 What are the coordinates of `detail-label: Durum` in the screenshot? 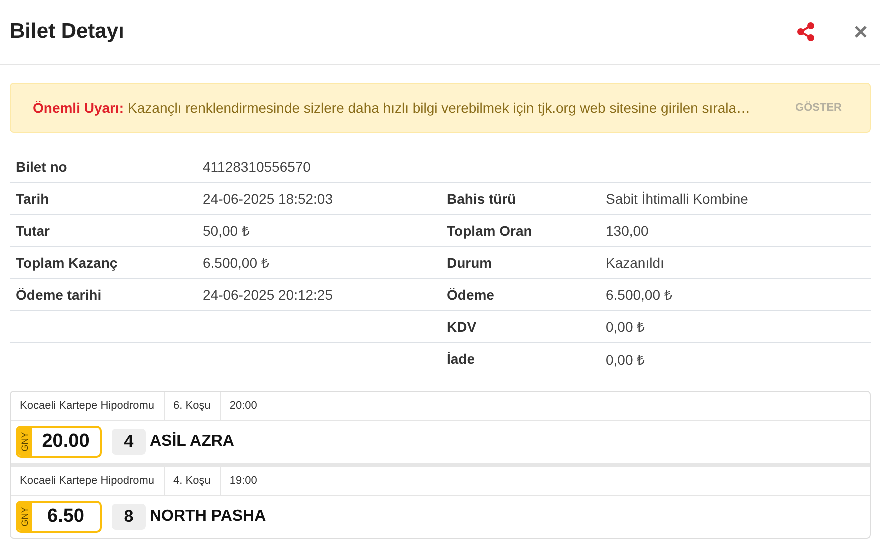 It's located at (470, 262).